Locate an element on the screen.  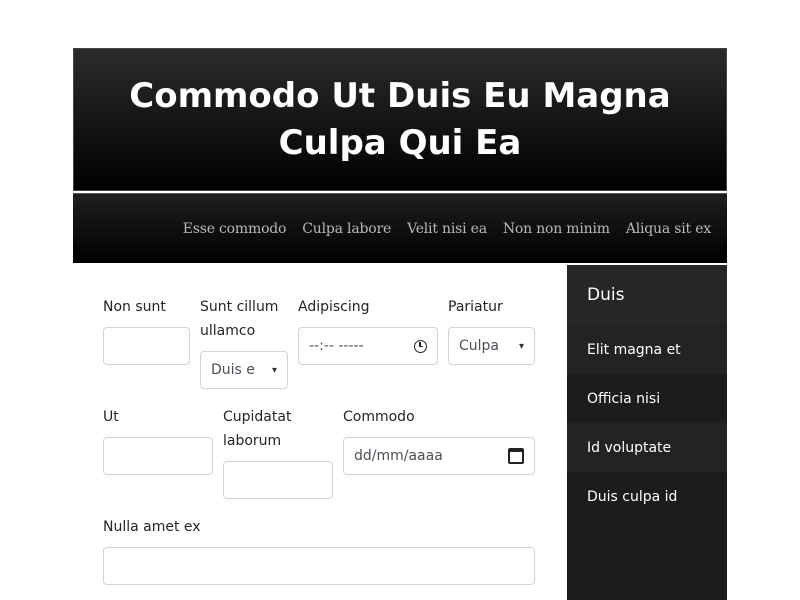
adipiscing-value: --:-- ----- is located at coordinates (336, 346).